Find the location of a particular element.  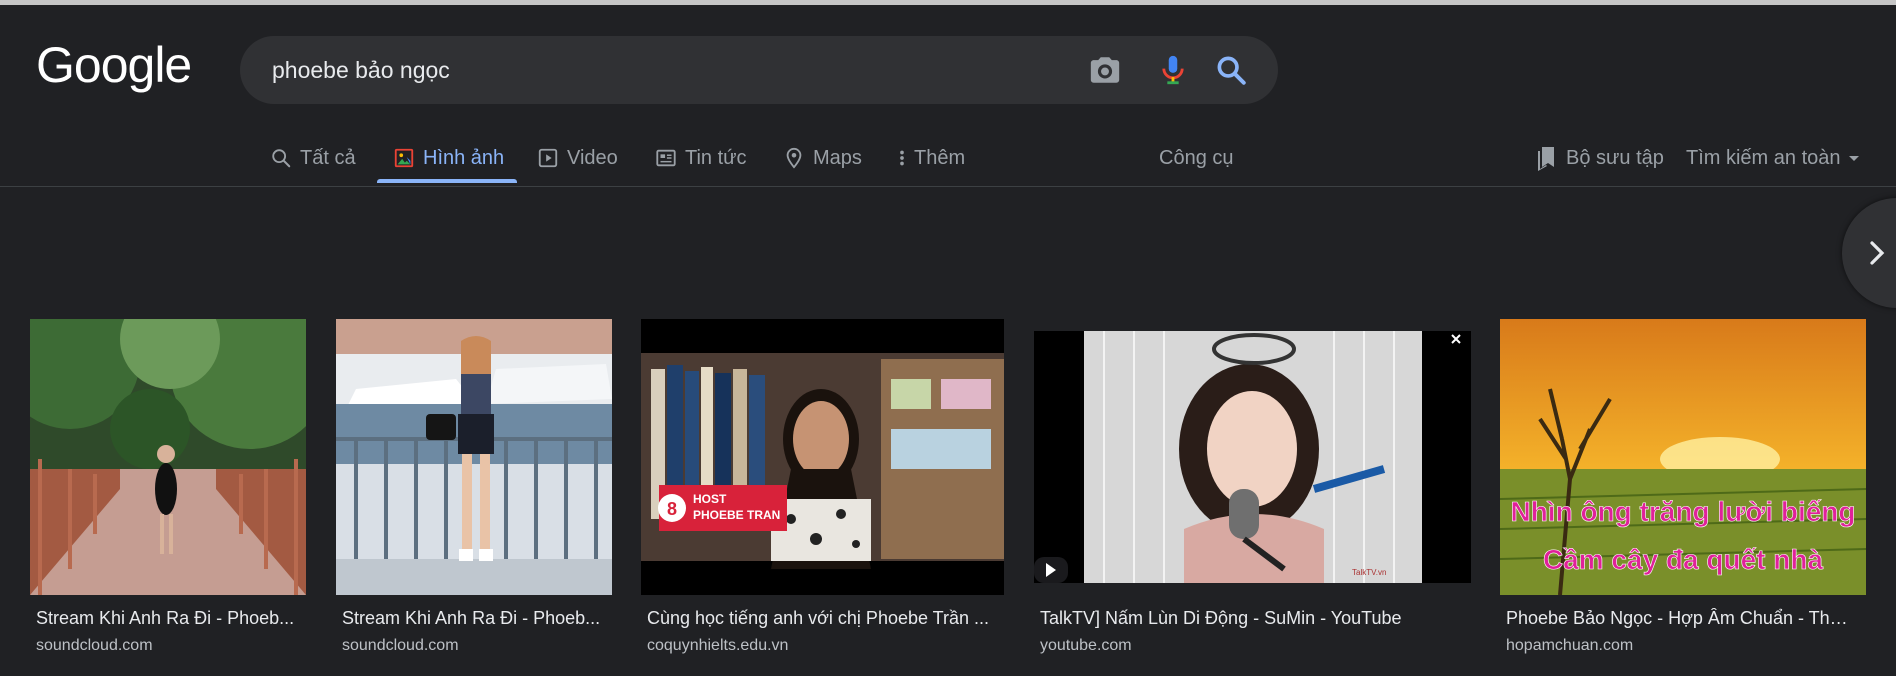

dropdown-arrow-icon is located at coordinates (1853, 158).